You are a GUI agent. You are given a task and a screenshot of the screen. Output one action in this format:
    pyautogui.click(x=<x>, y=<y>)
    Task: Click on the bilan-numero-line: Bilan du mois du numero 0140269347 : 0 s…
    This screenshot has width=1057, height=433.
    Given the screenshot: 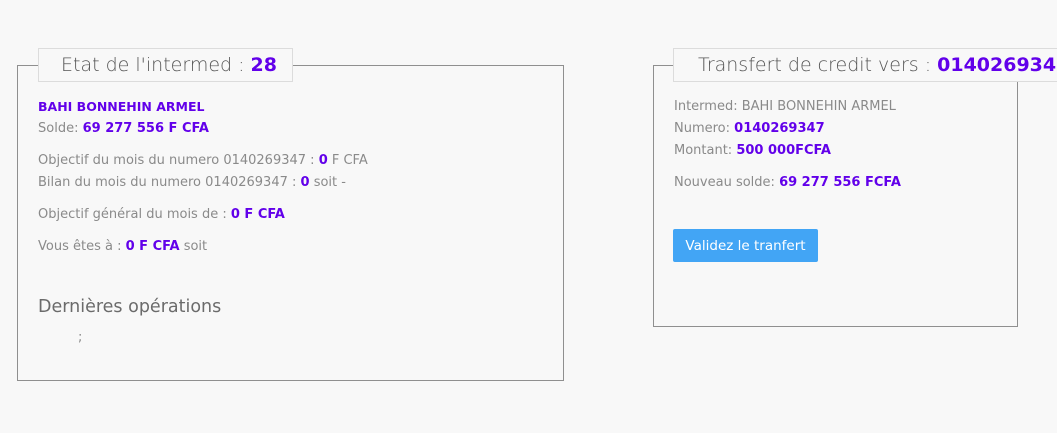 What is the action you would take?
    pyautogui.click(x=203, y=183)
    